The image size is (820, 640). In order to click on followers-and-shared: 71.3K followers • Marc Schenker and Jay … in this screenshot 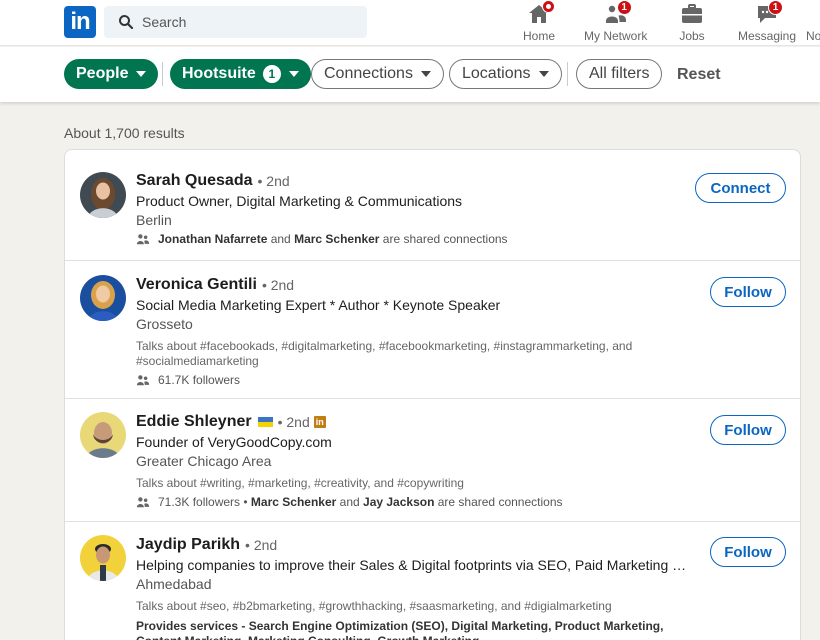, I will do `click(414, 502)`.